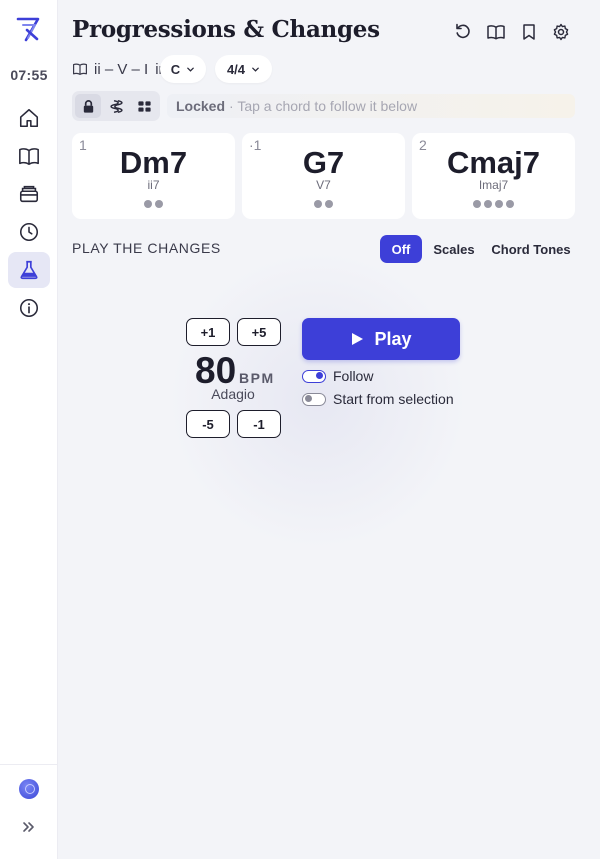 This screenshot has height=859, width=600. I want to click on app-logo-icon, so click(29, 29).